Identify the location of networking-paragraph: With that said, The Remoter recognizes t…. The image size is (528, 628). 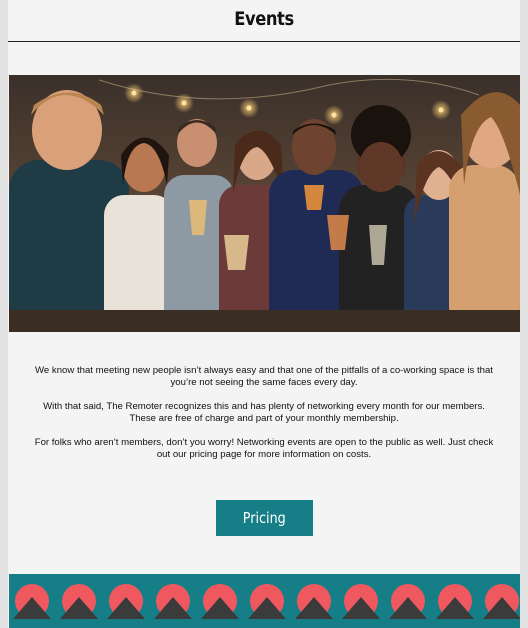
(264, 412).